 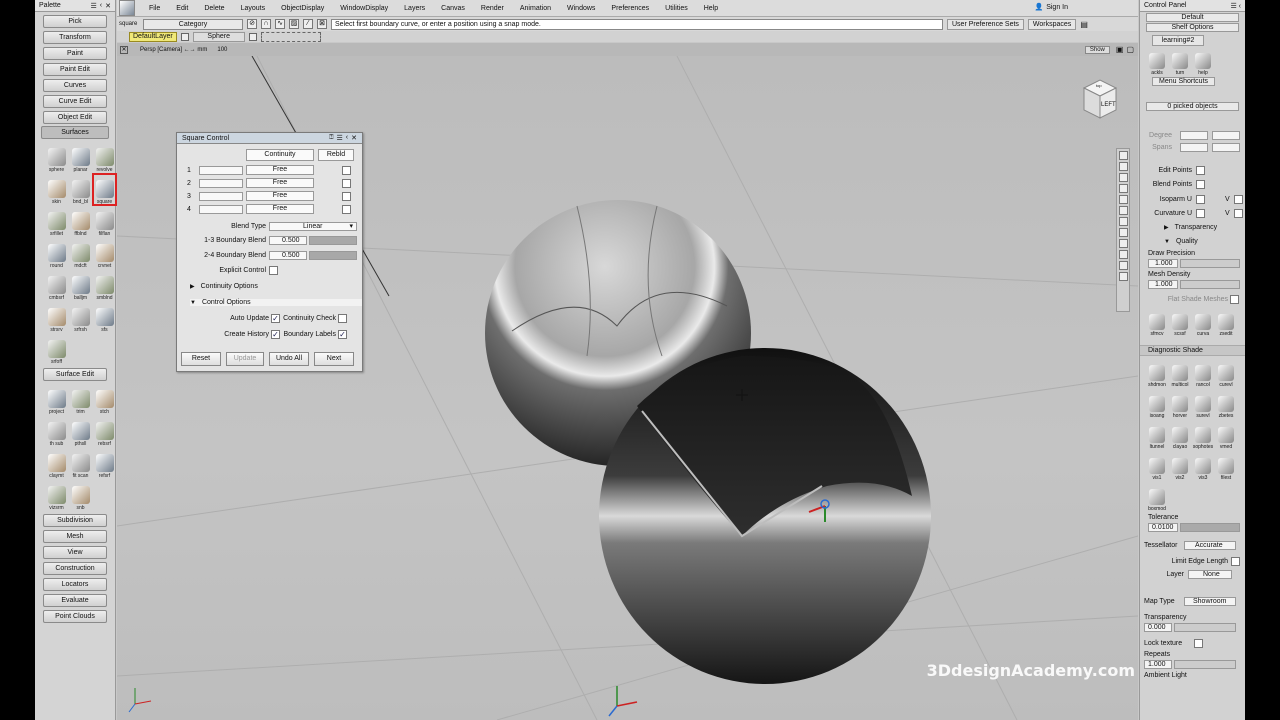 I want to click on menu-layouts: Layouts, so click(x=253, y=8).